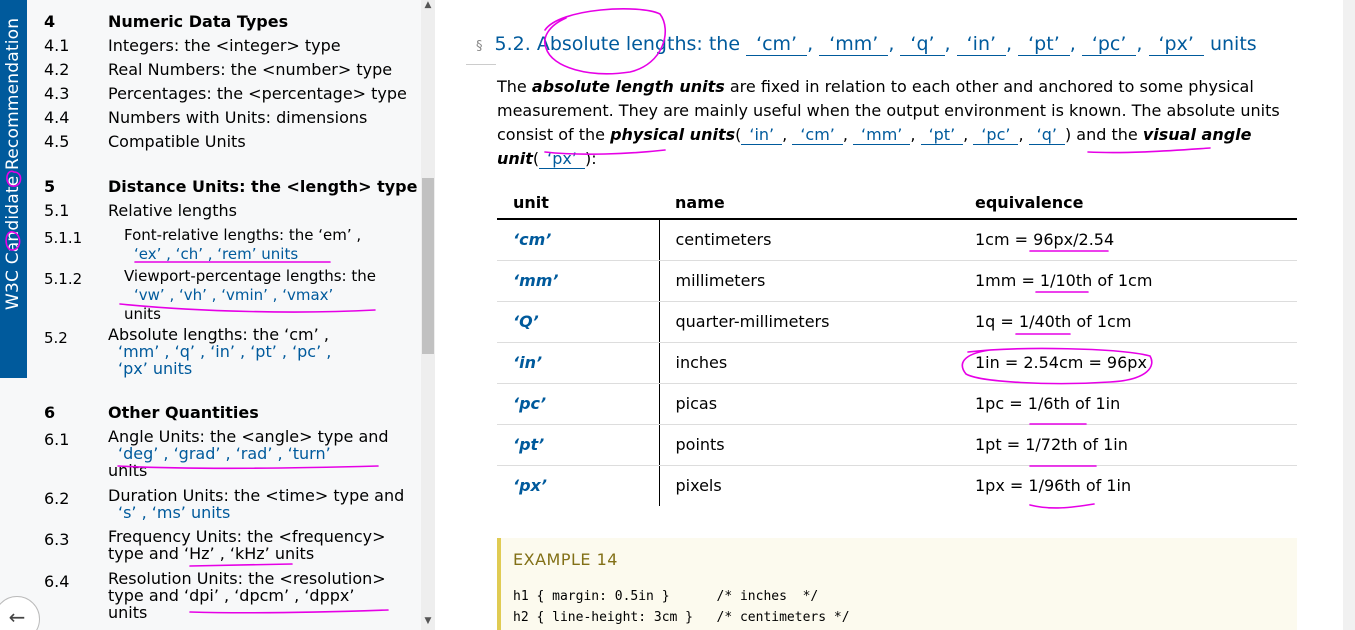 This screenshot has height=630, width=1355. What do you see at coordinates (57, 539) in the screenshot?
I see `toc-num: 6.3` at bounding box center [57, 539].